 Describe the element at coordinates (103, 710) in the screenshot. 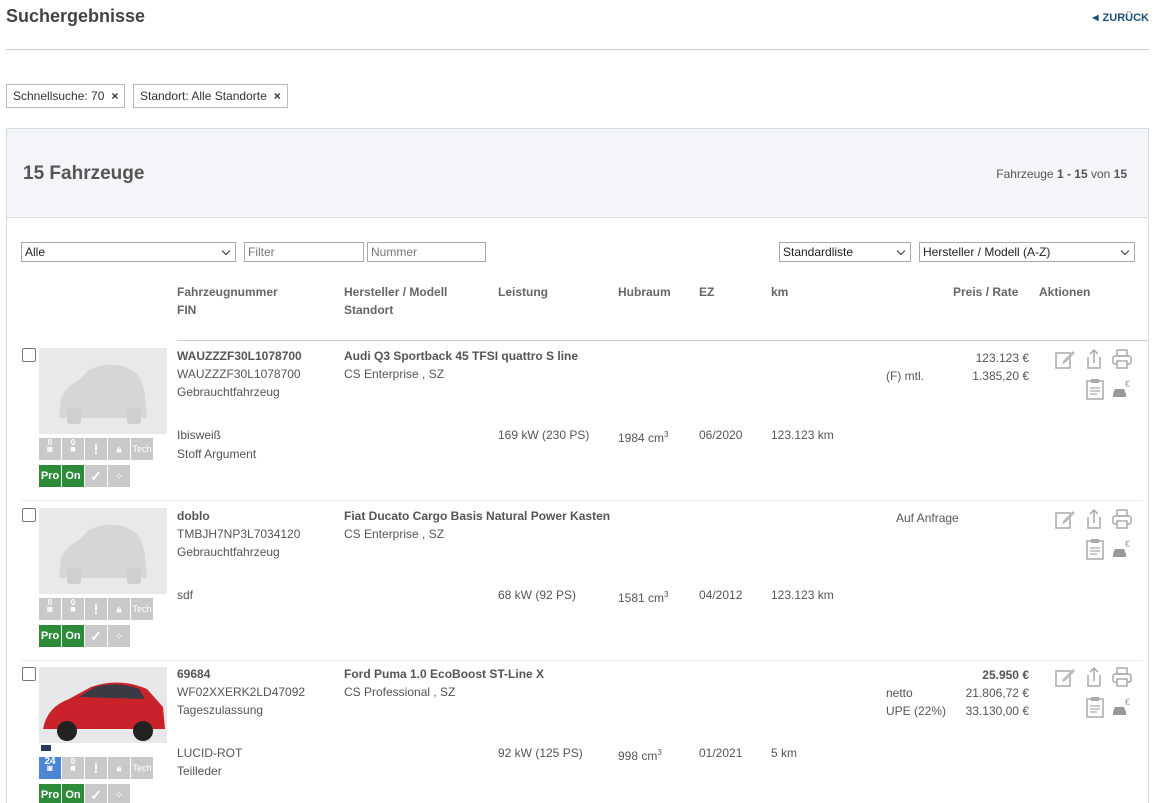

I see `vehicle-photo` at that location.